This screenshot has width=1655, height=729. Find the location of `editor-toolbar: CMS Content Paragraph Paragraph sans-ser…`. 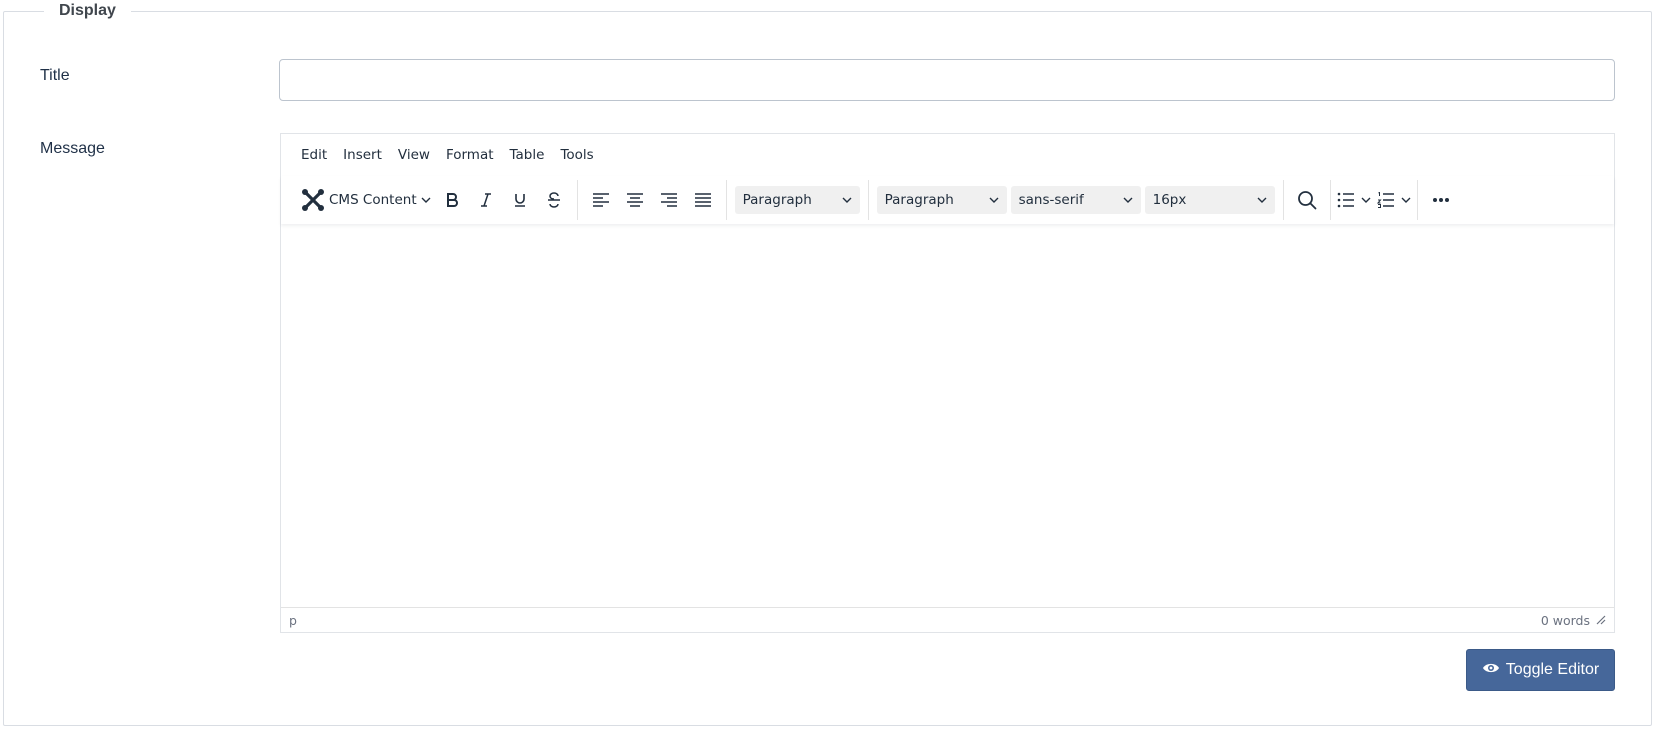

editor-toolbar: CMS Content Paragraph Paragraph sans-ser… is located at coordinates (947, 200).